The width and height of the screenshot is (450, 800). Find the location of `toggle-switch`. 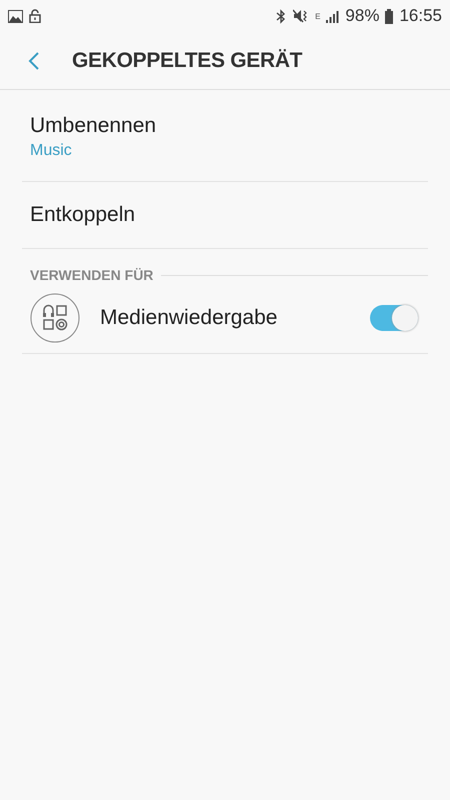

toggle-switch is located at coordinates (394, 318).